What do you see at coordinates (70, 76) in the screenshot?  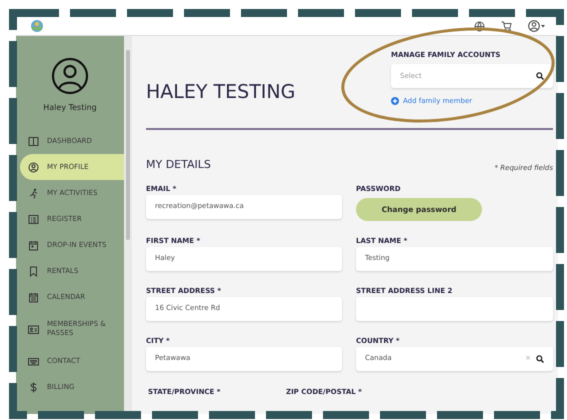 I see `avatar-icon` at bounding box center [70, 76].